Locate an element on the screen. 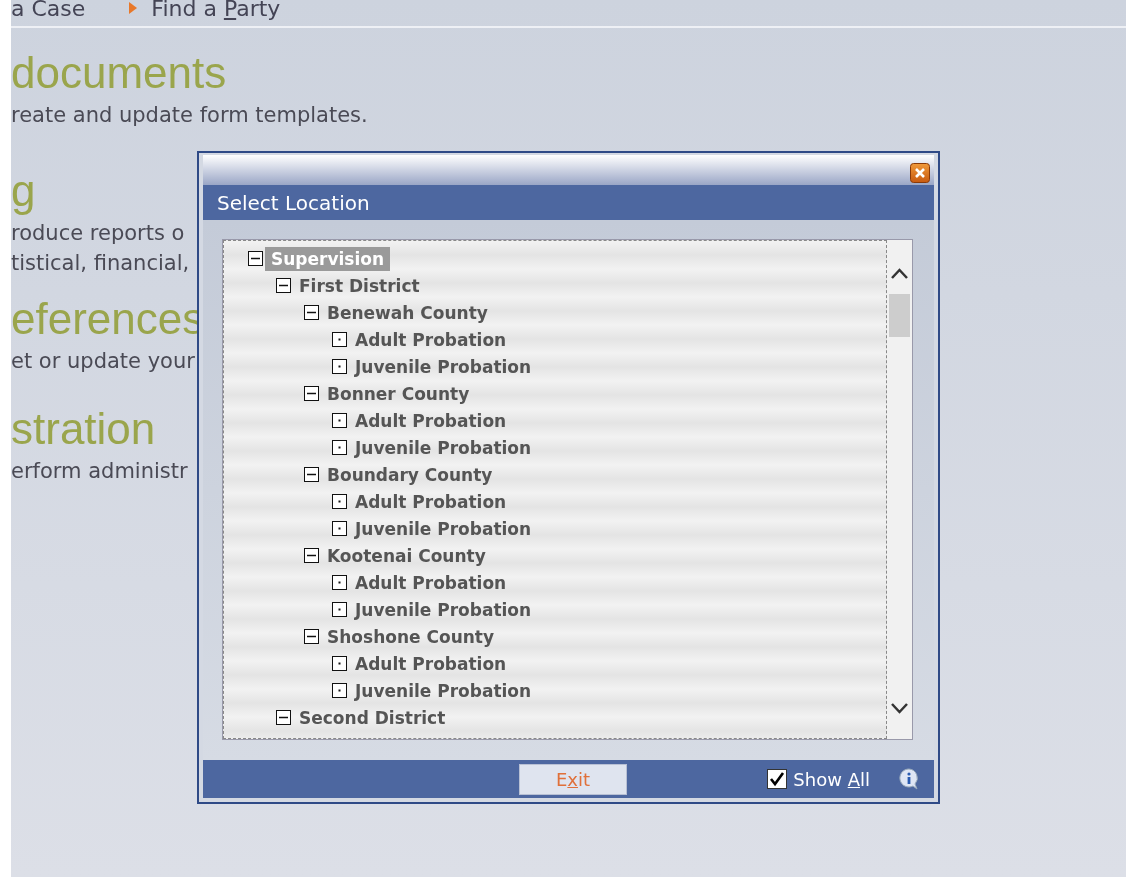  tree-item: Shoshone County is located at coordinates (411, 636).